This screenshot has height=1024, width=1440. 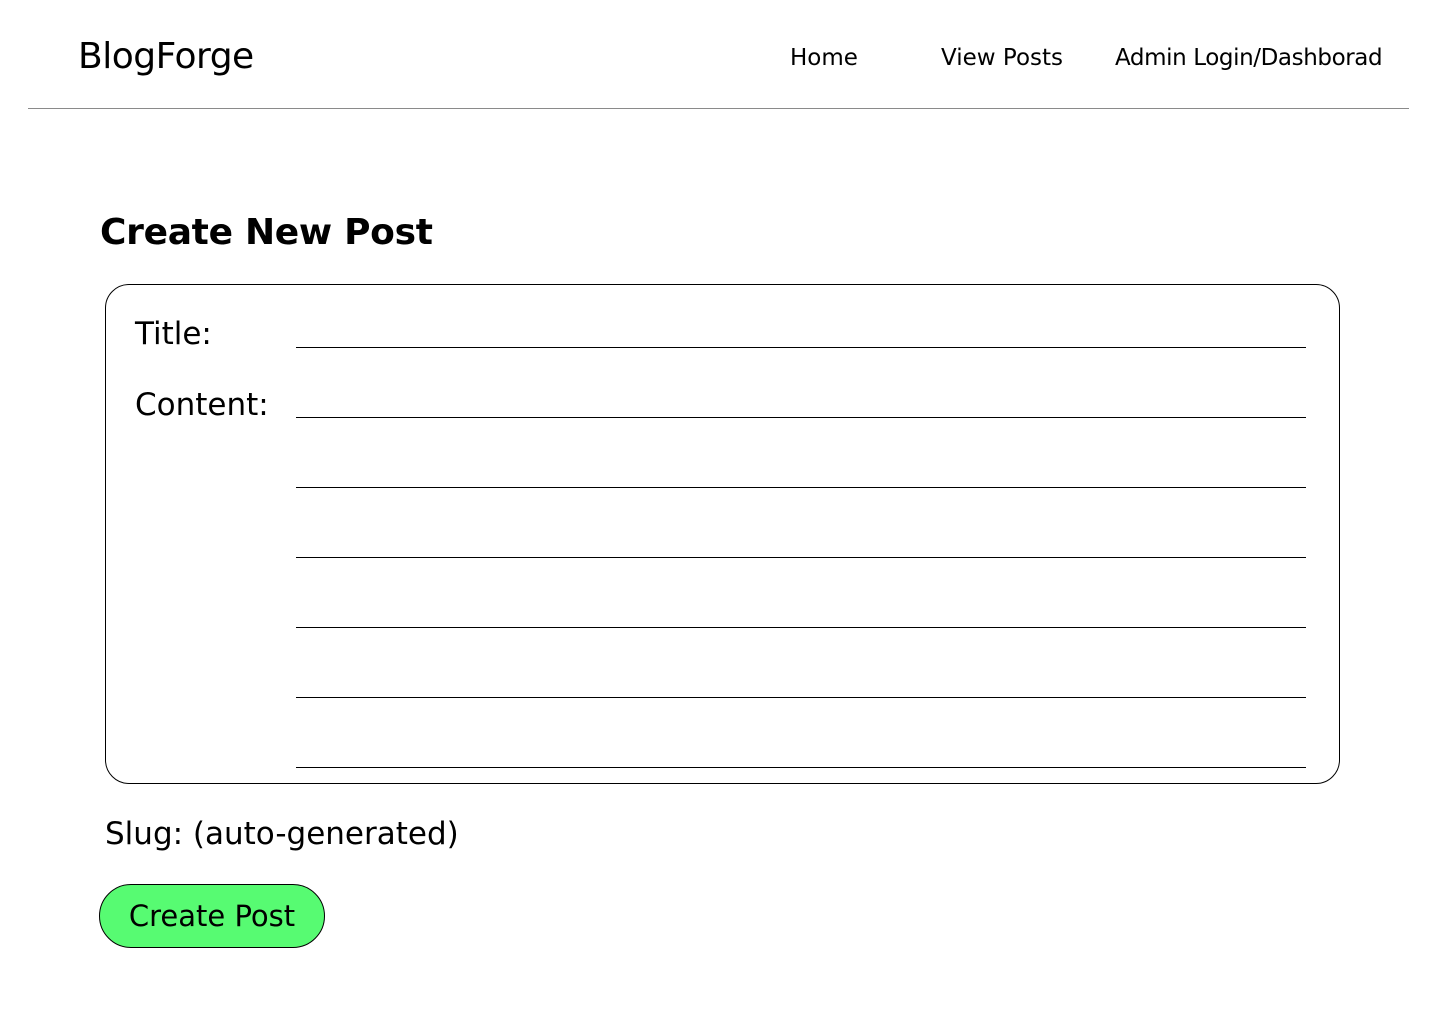 I want to click on create-post-button: Create Post, so click(x=212, y=916).